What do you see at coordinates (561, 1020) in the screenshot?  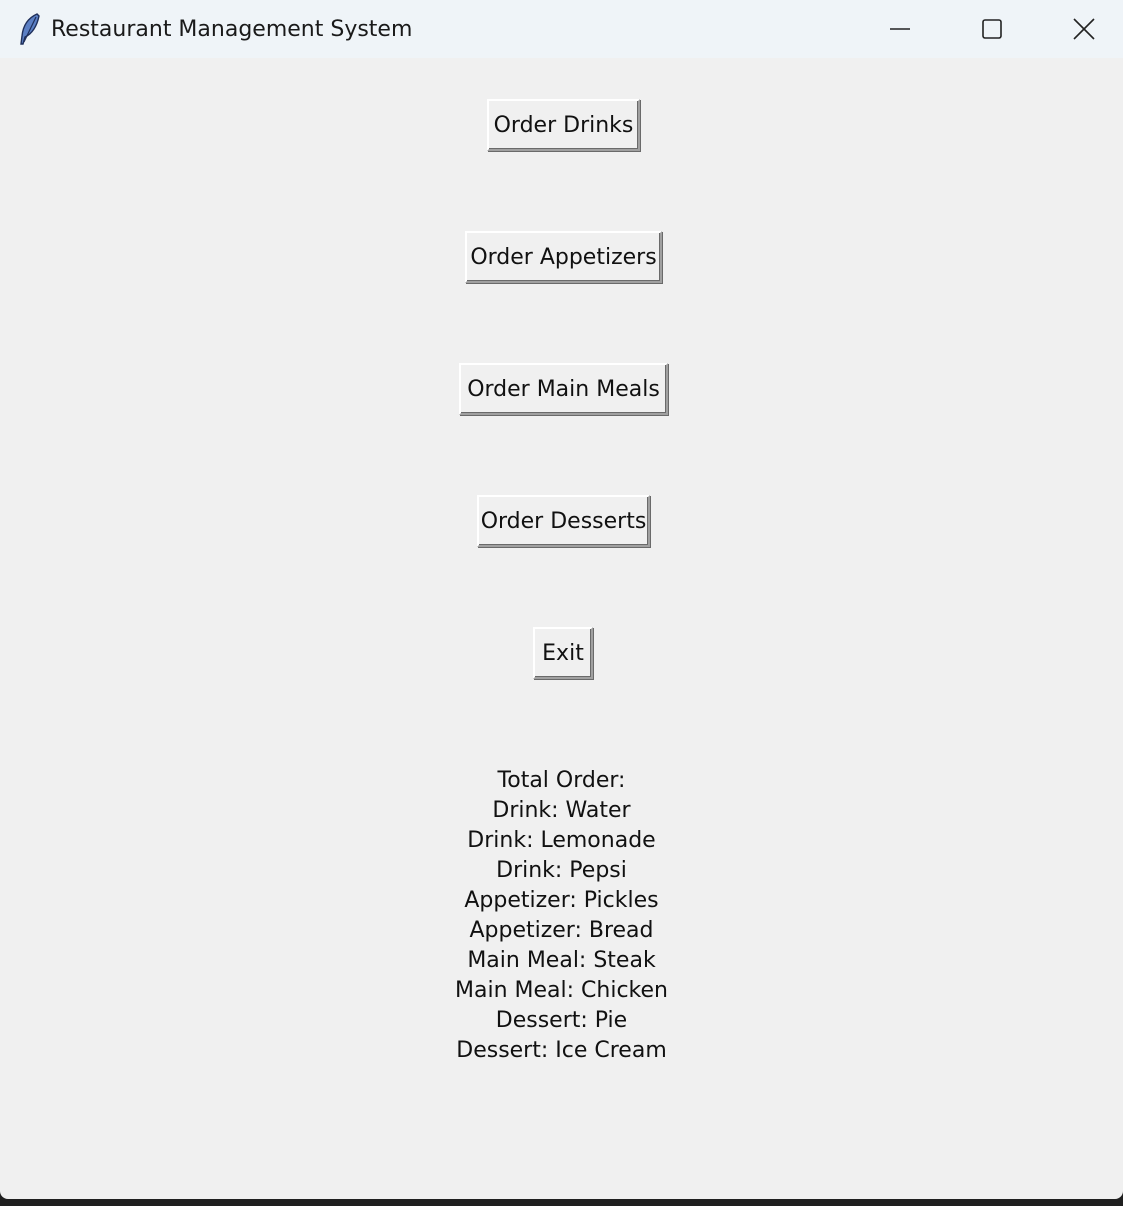 I see `order-item: Dessert: Pie` at bounding box center [561, 1020].